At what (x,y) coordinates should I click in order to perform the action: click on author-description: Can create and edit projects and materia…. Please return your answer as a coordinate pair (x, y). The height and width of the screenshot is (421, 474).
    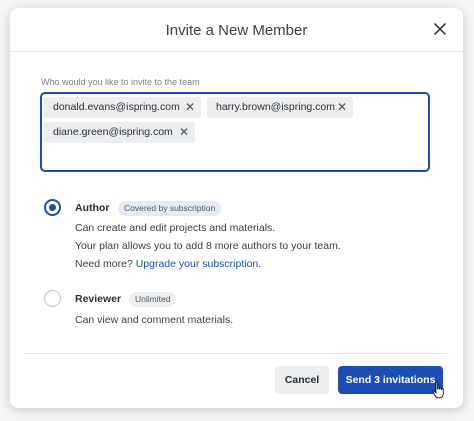
    Looking at the image, I should click on (175, 228).